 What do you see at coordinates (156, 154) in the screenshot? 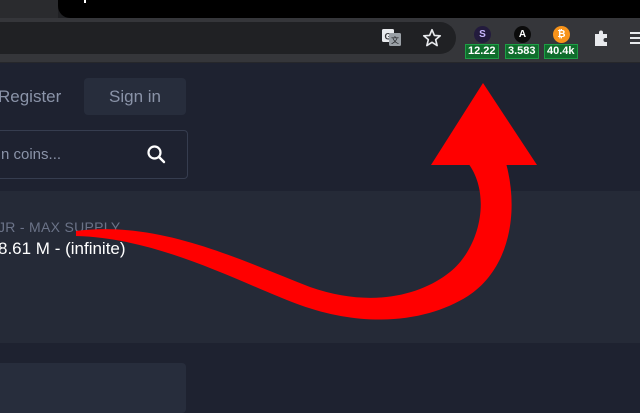
I see `search-icon` at bounding box center [156, 154].